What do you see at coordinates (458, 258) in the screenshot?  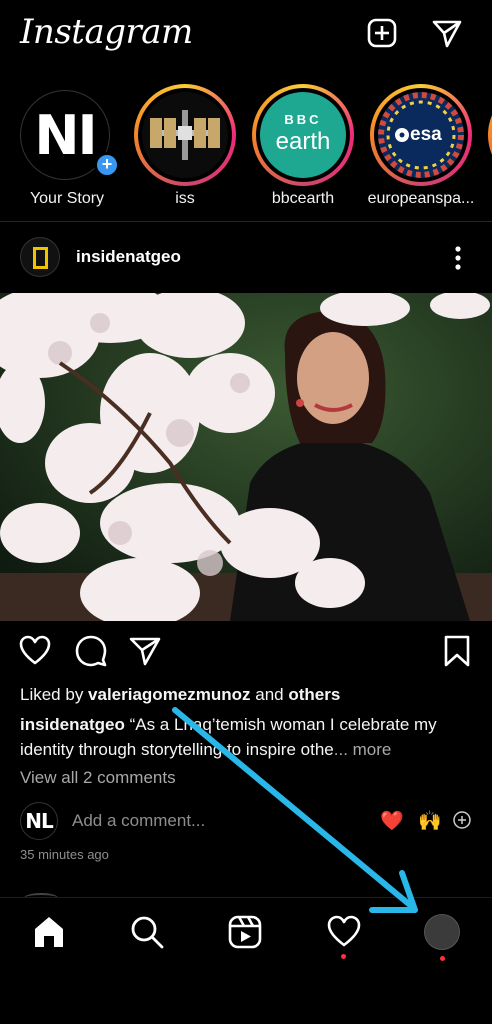 I see `more-options-icon` at bounding box center [458, 258].